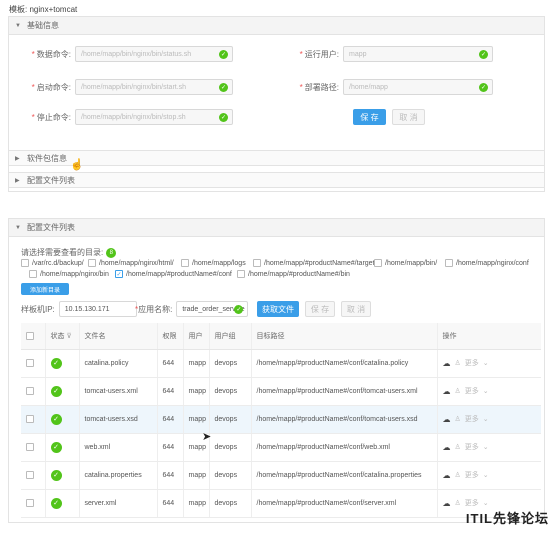 The width and height of the screenshot is (553, 533). I want to click on mouse-pointer-icon: ➤, so click(207, 437).